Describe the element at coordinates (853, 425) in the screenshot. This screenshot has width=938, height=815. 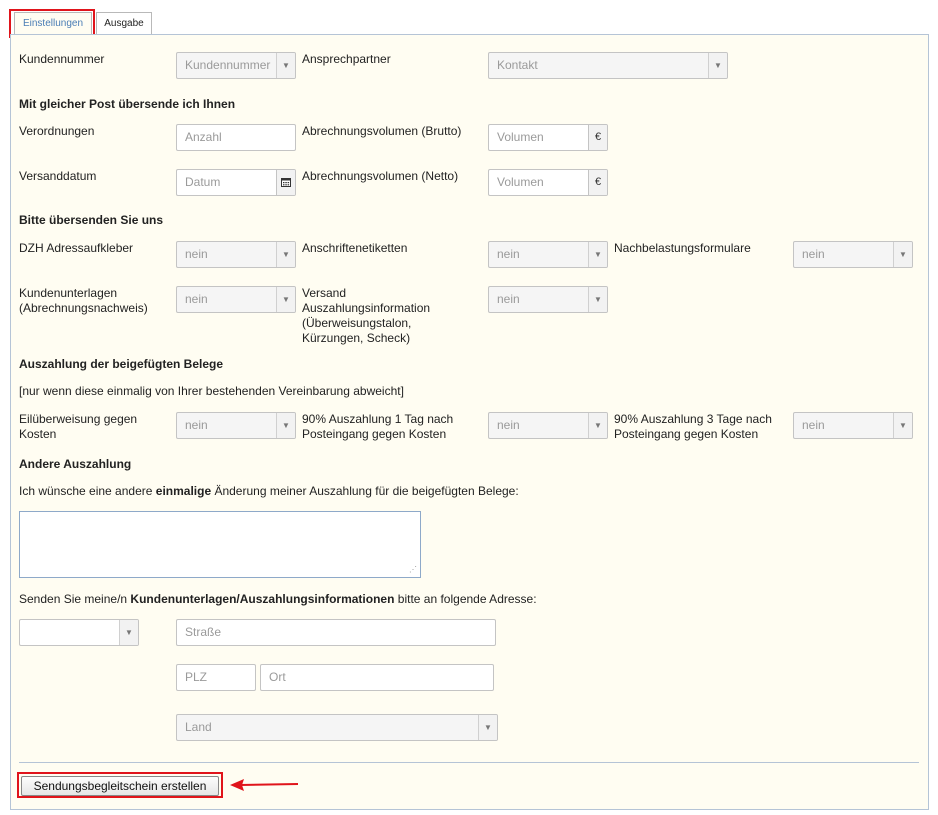
I see `p3-select: nein ▼` at that location.